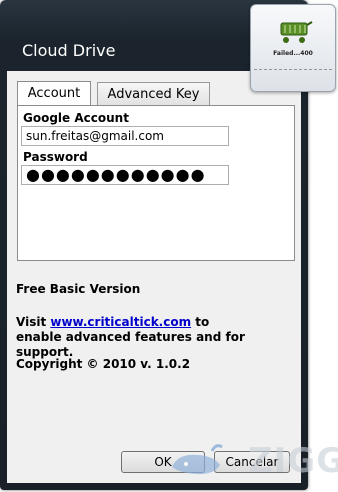  Describe the element at coordinates (197, 459) in the screenshot. I see `whale-logo-icon` at that location.